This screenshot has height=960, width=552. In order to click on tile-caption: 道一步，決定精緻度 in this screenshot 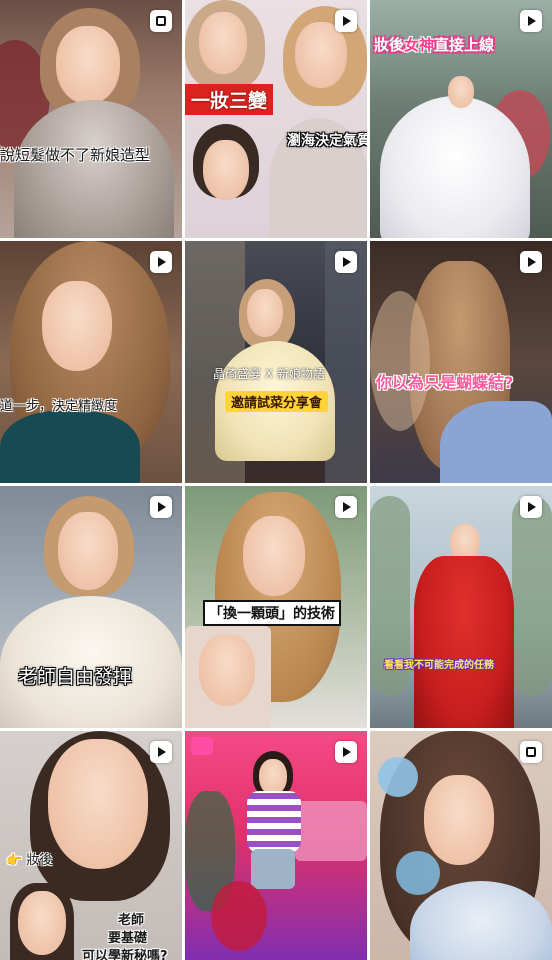, I will do `click(59, 406)`.